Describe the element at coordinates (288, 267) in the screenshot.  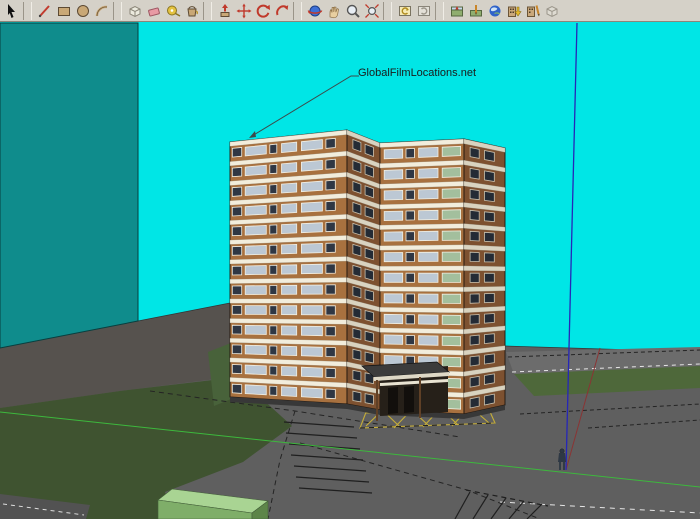
I see `facade-front-left` at that location.